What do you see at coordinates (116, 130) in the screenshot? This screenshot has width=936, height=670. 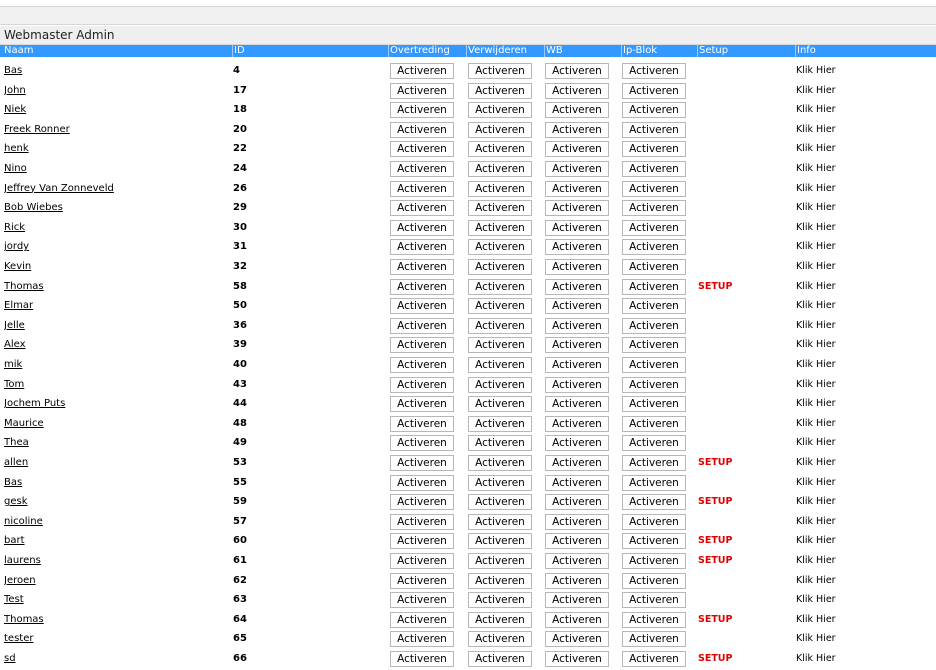 I see `user-name-link: Freek Ronner` at bounding box center [116, 130].